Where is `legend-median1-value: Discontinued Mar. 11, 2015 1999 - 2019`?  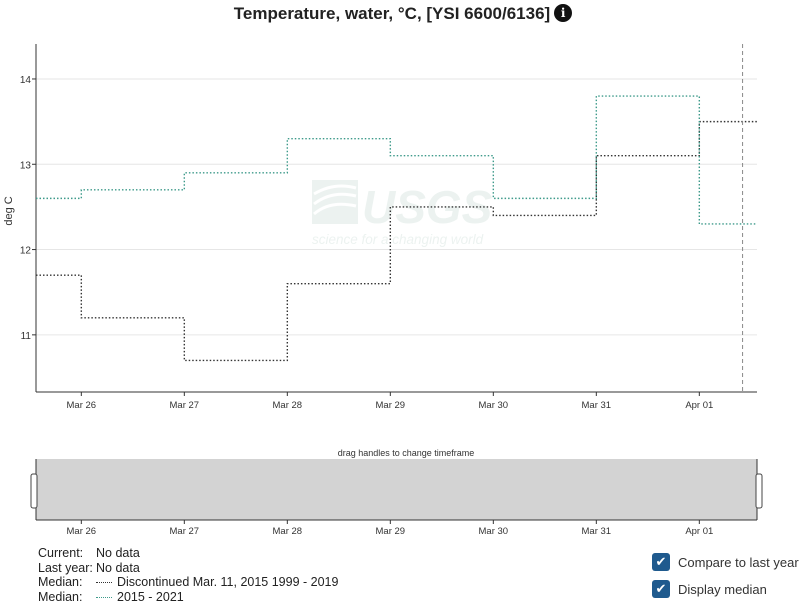 legend-median1-value: Discontinued Mar. 11, 2015 1999 - 2019 is located at coordinates (228, 582).